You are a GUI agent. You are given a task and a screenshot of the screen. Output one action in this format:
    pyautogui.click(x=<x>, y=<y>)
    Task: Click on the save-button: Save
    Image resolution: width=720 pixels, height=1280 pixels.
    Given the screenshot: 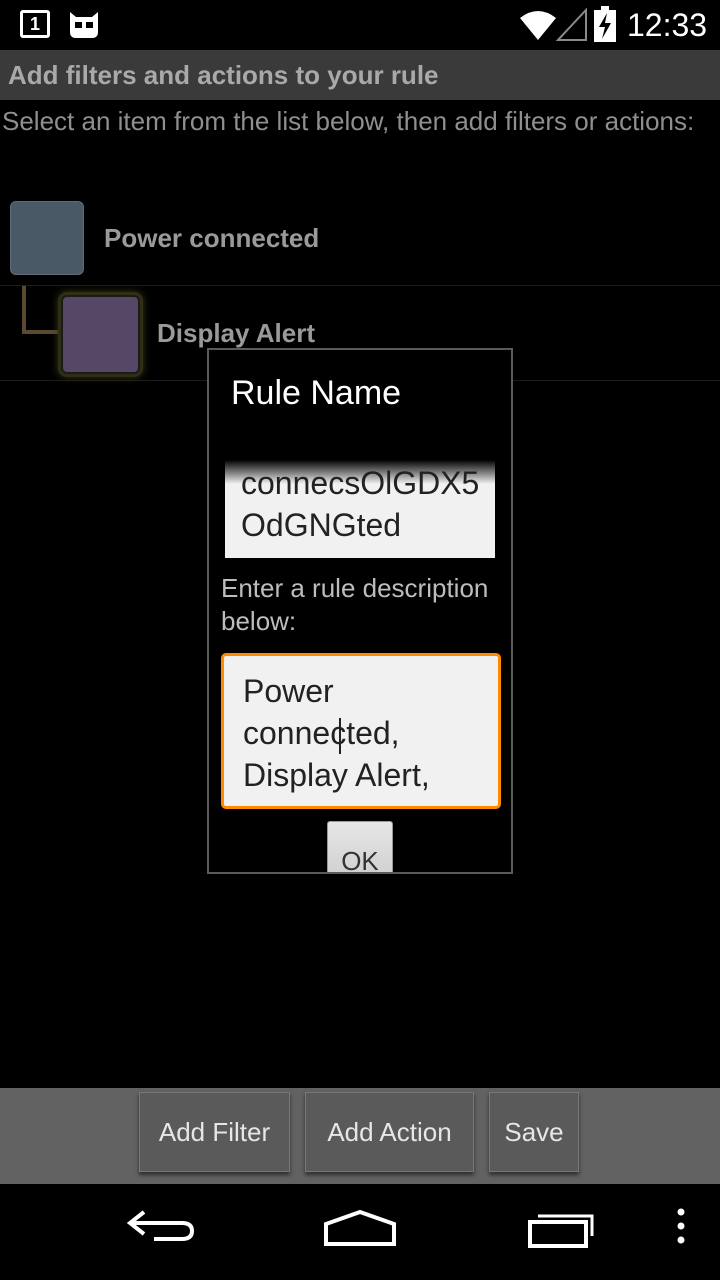 What is the action you would take?
    pyautogui.click(x=534, y=1132)
    